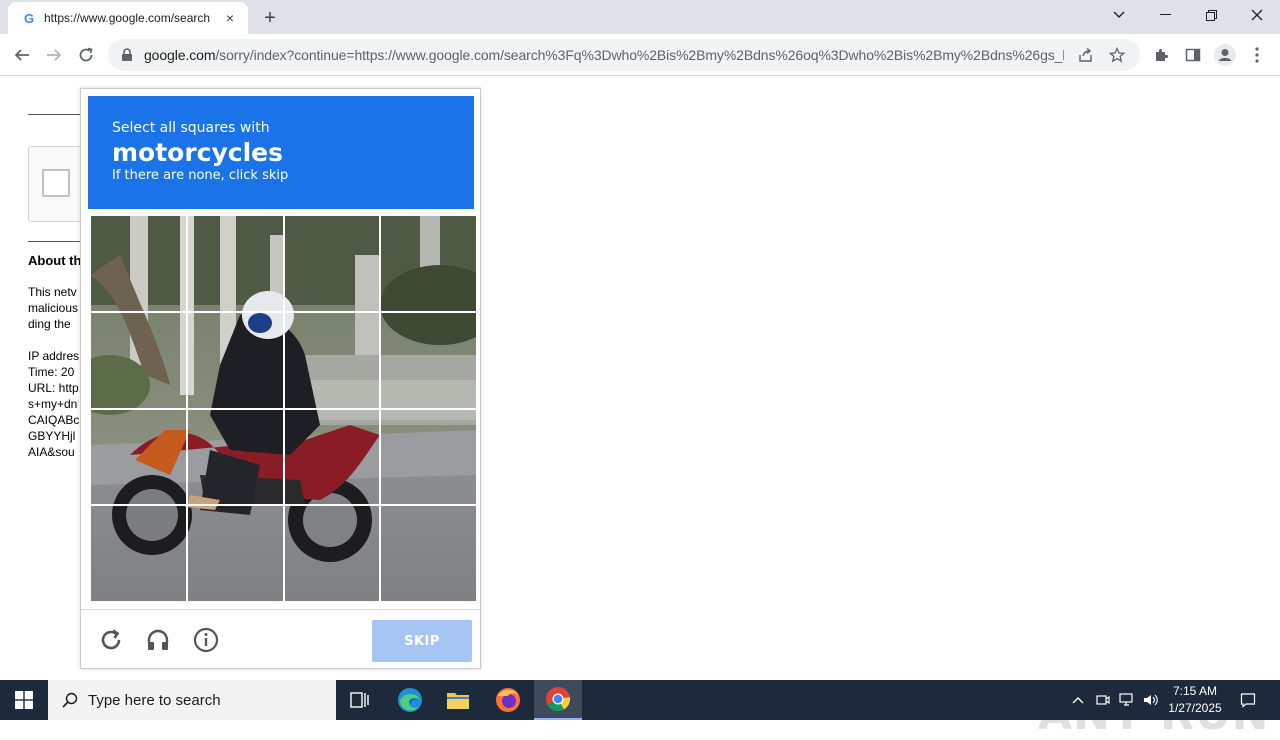 This screenshot has width=1280, height=740. Describe the element at coordinates (1078, 700) in the screenshot. I see `tray-overflow-icon` at that location.